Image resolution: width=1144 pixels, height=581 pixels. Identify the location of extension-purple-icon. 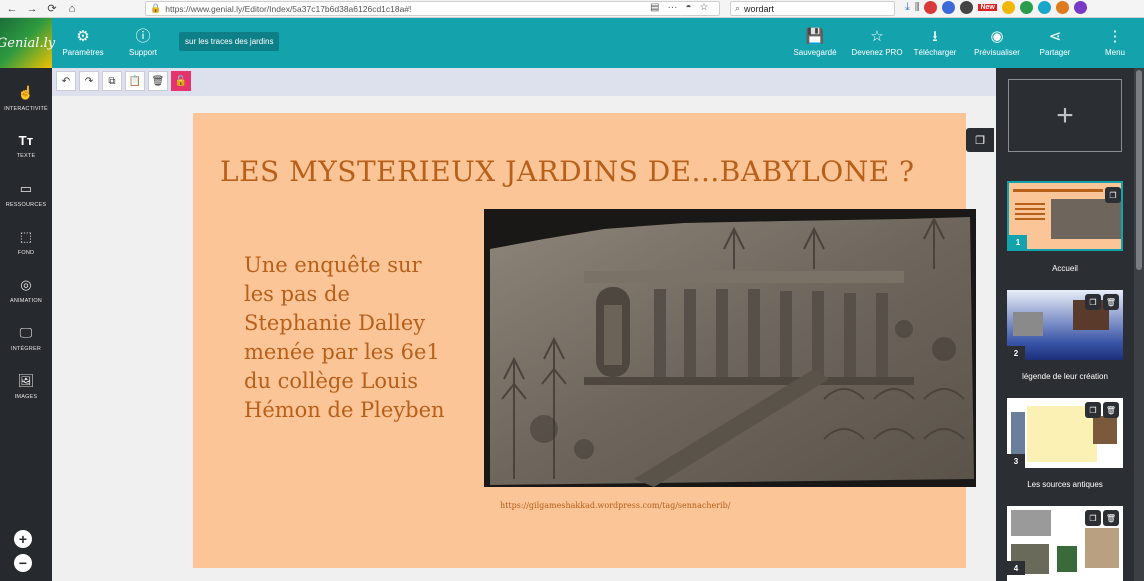
(1080, 7).